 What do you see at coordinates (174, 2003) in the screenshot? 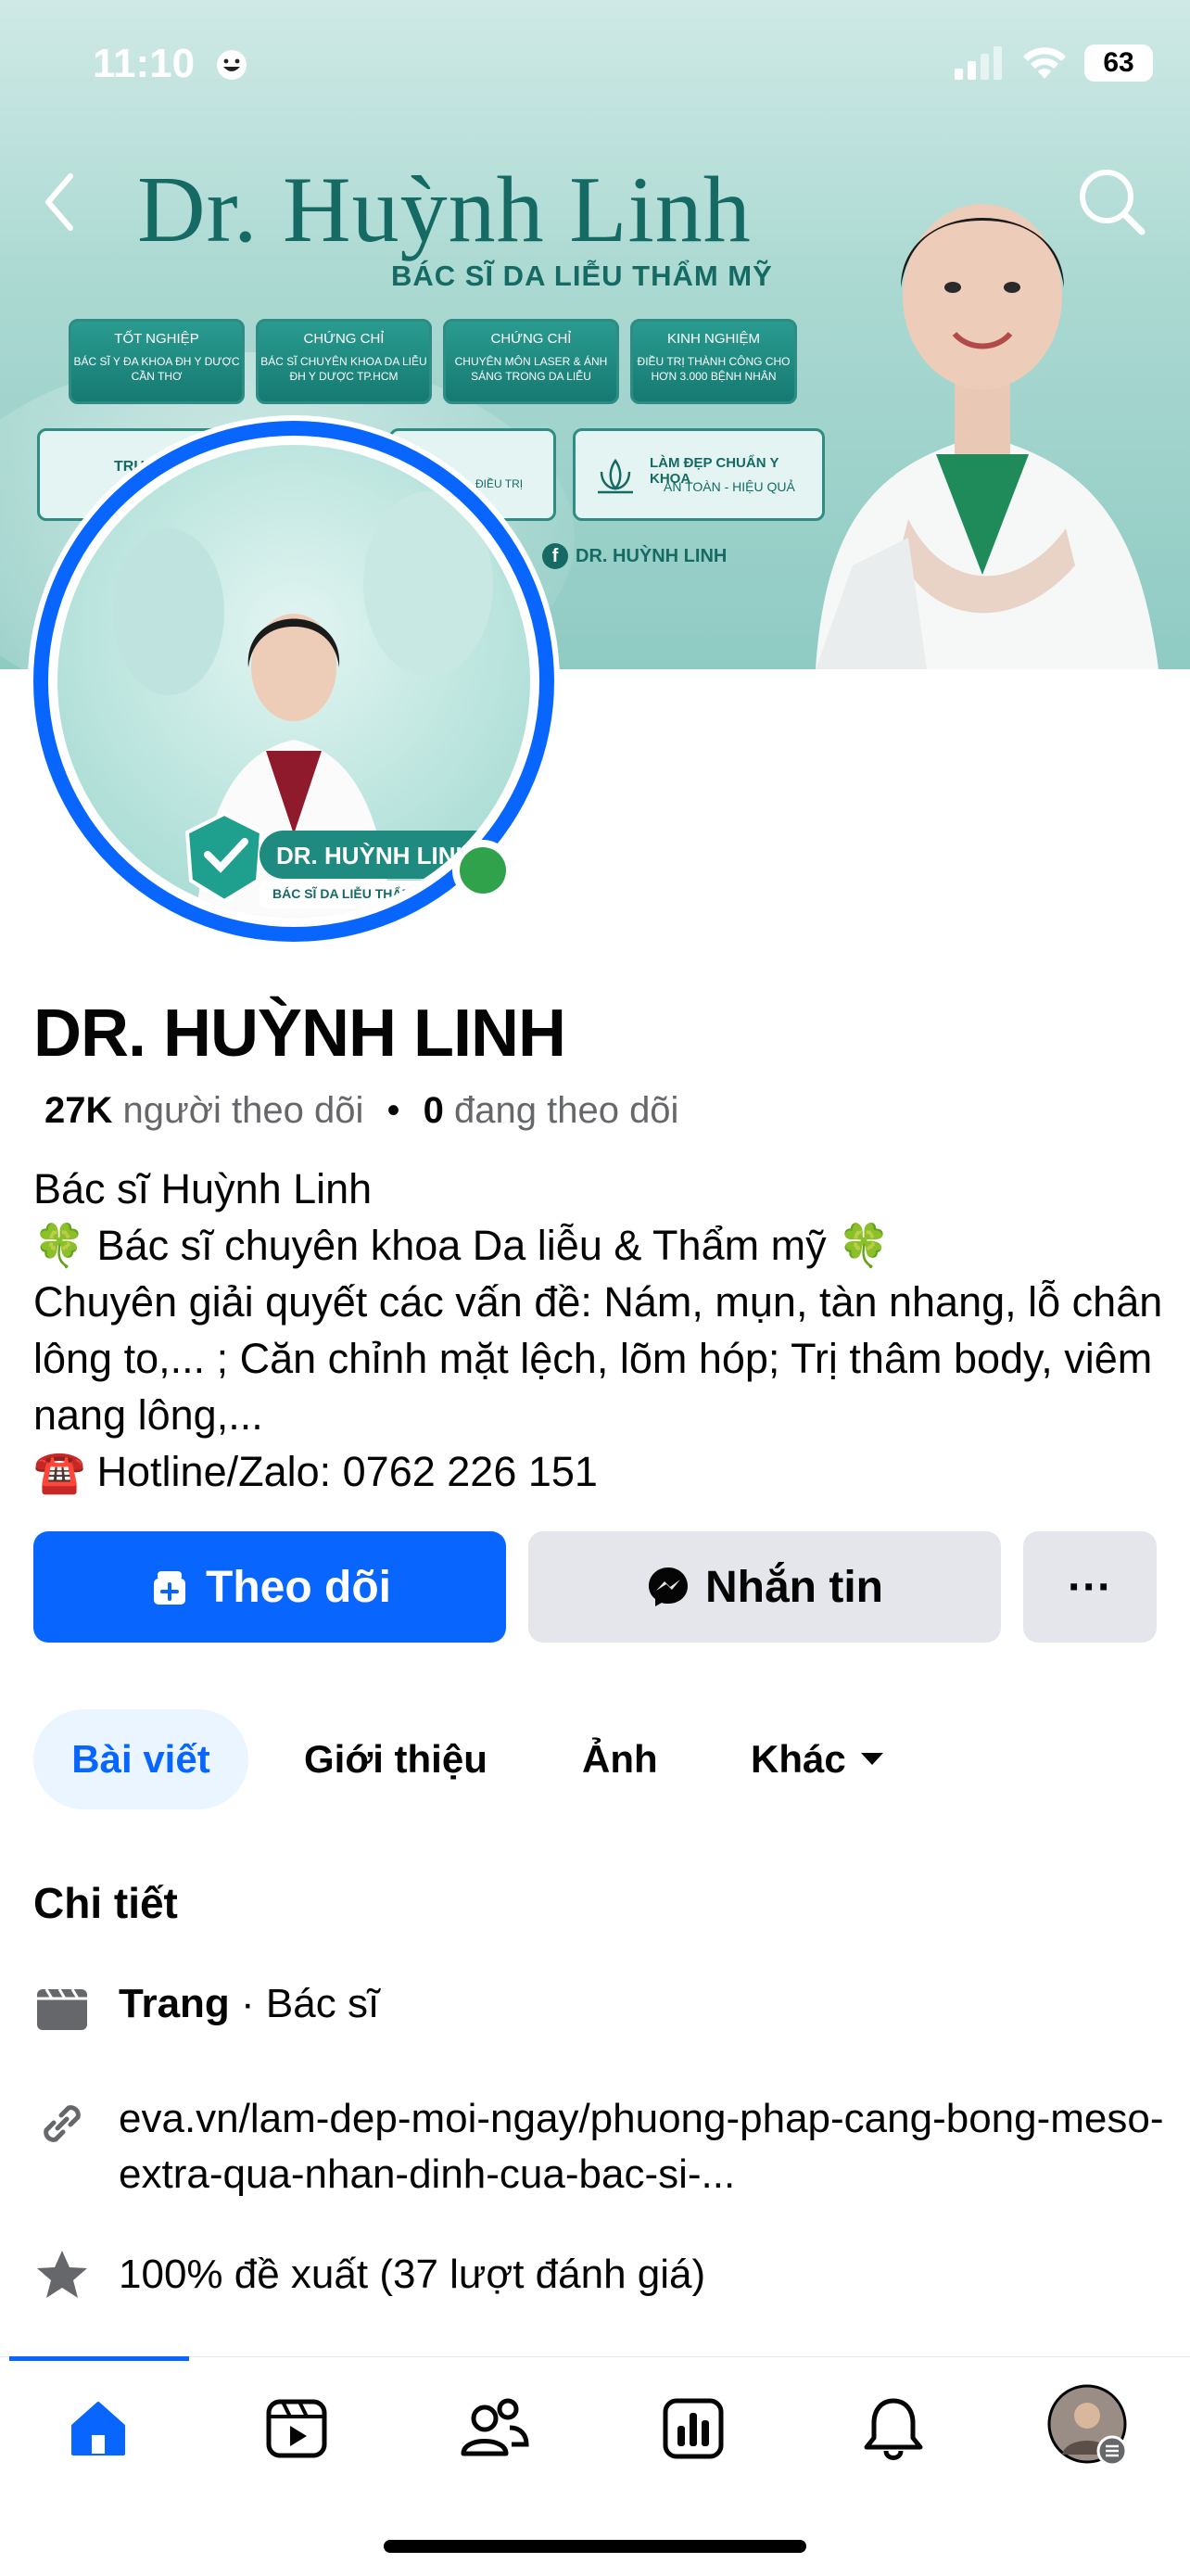
I see `category-type: Trang` at bounding box center [174, 2003].